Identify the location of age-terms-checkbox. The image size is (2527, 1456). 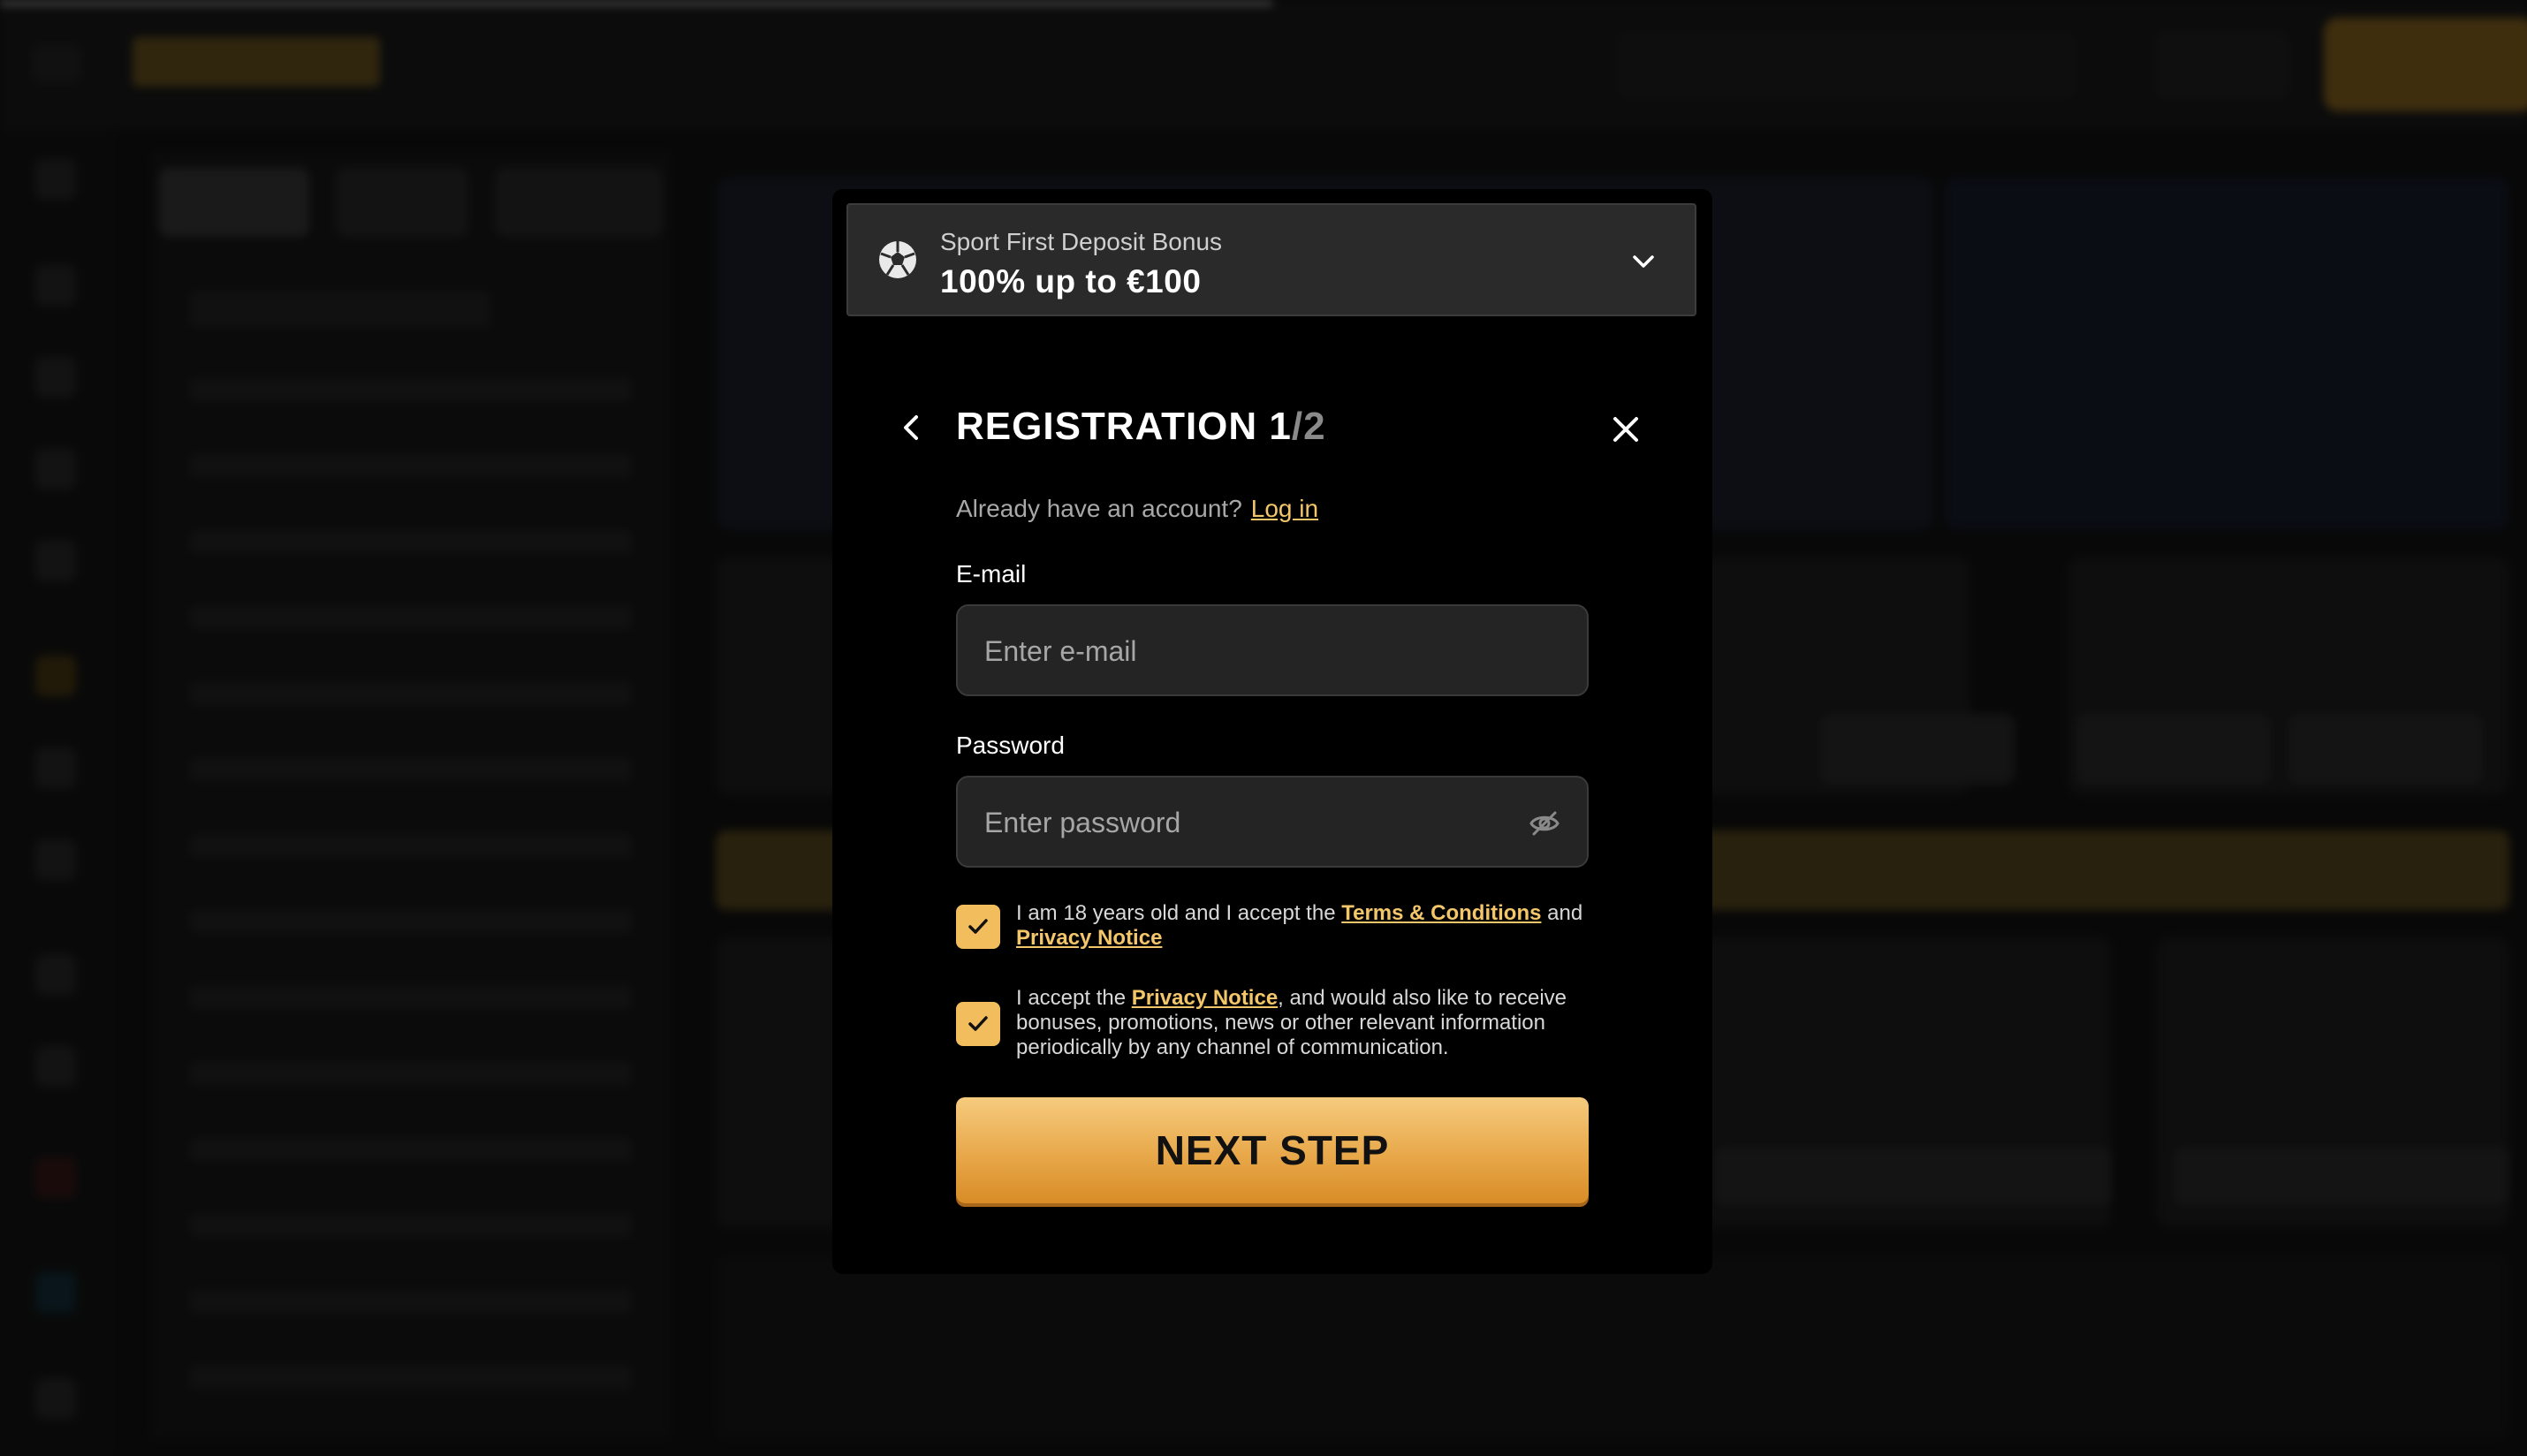
(978, 927).